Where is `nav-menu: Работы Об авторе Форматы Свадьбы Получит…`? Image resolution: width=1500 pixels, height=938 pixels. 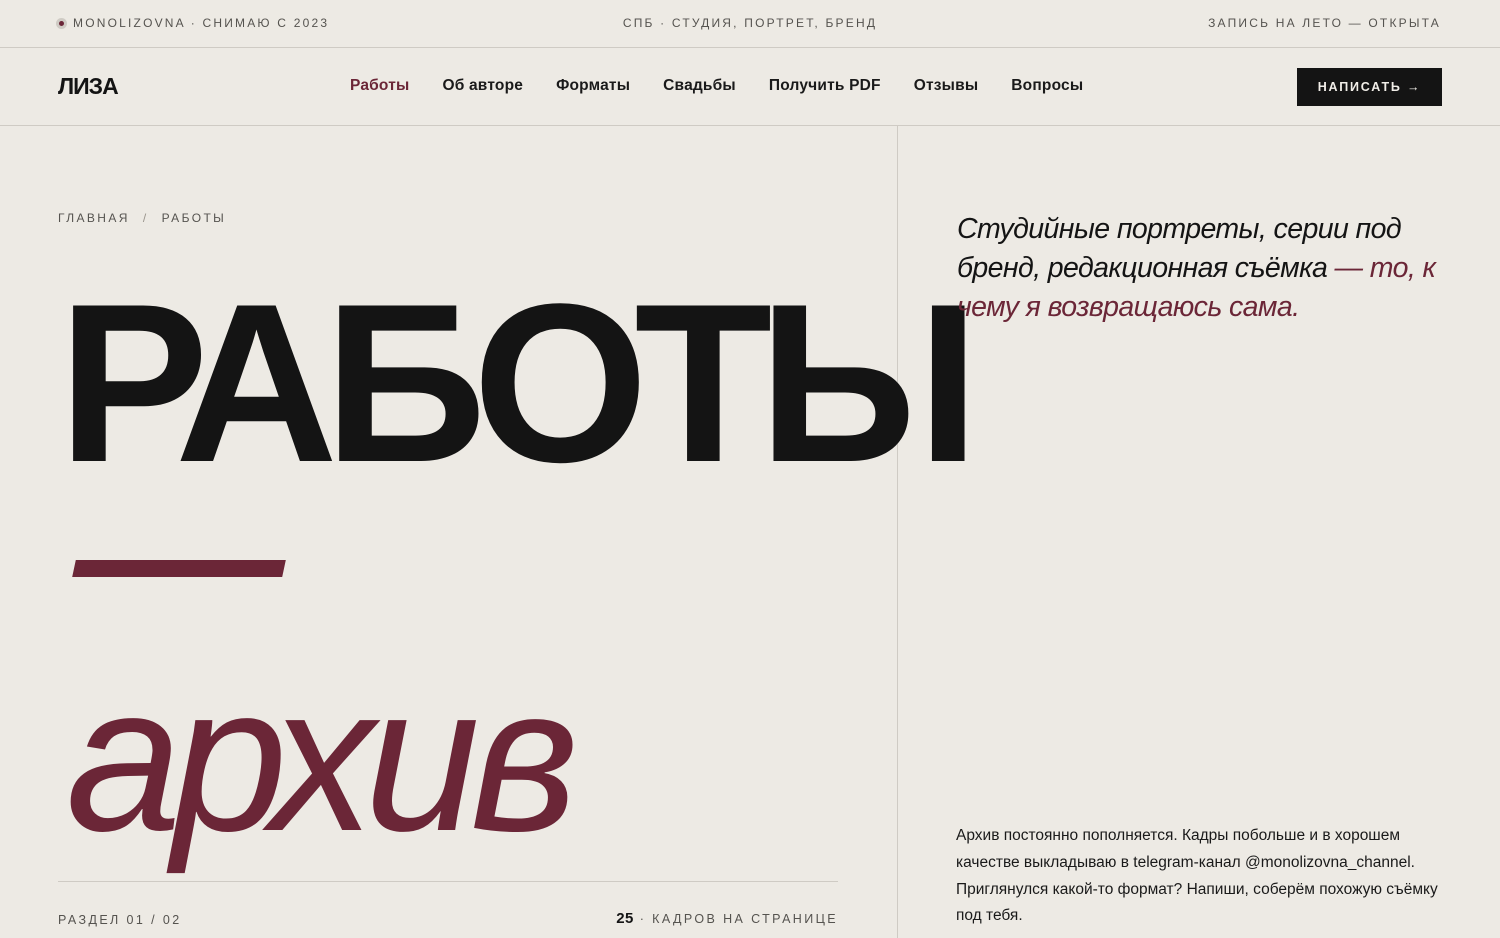 nav-menu: Работы Об авторе Форматы Свадьбы Получит… is located at coordinates (716, 86).